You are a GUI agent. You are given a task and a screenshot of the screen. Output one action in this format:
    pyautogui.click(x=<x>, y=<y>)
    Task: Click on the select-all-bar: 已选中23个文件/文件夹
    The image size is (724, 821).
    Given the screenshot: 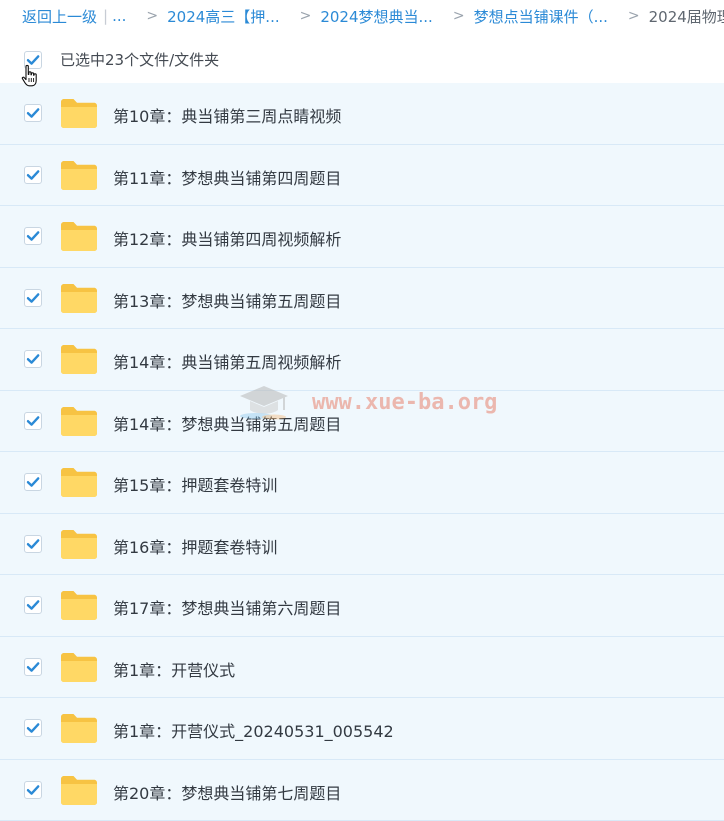 What is the action you would take?
    pyautogui.click(x=362, y=60)
    